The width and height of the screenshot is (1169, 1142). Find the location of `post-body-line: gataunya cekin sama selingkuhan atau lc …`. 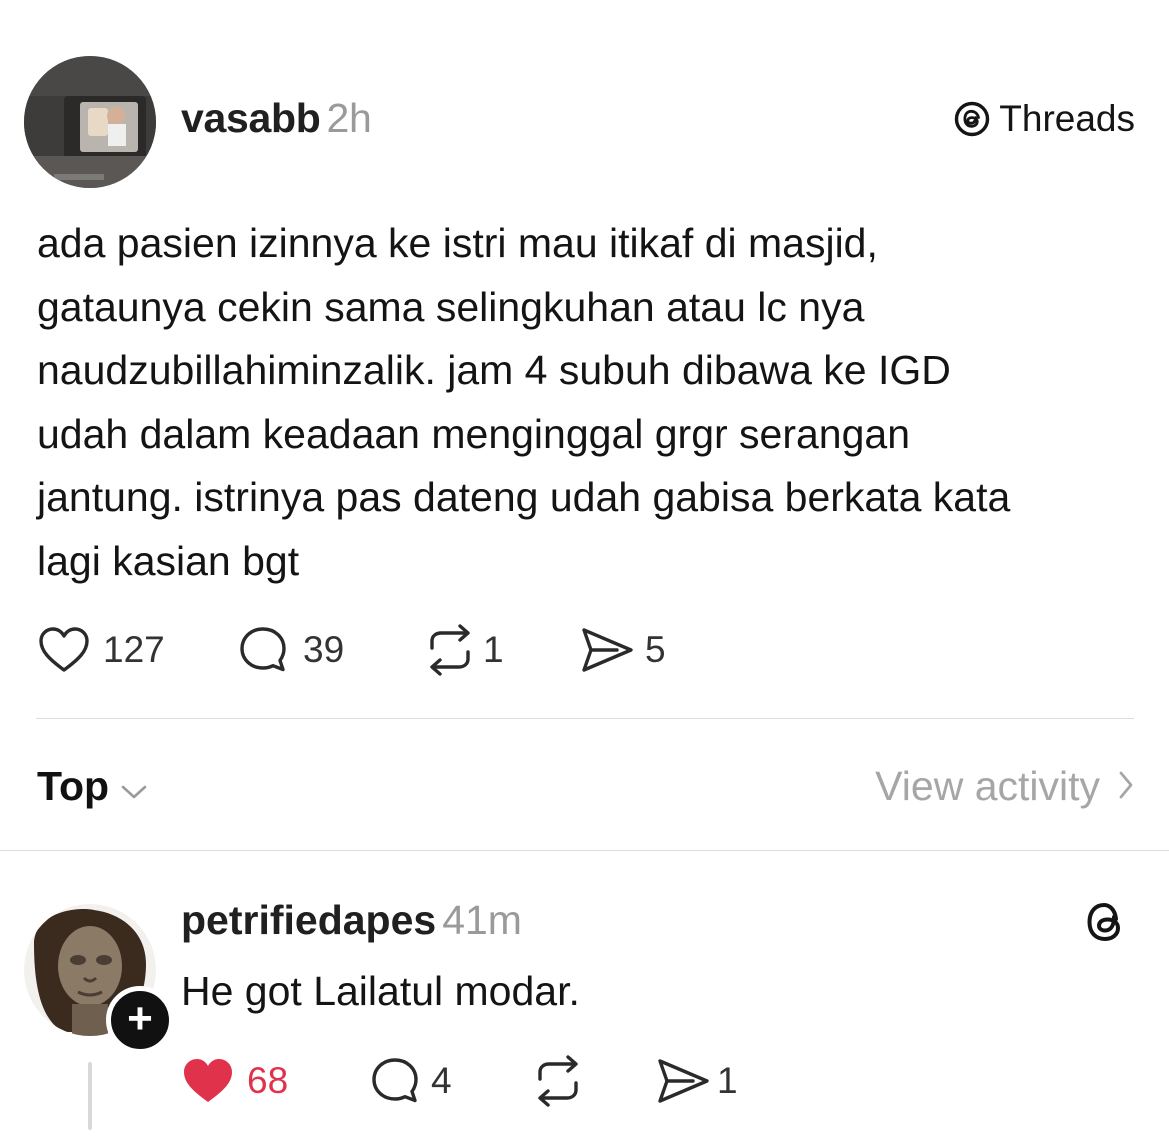

post-body-line: gataunya cekin sama selingkuhan atau lc … is located at coordinates (451, 306).